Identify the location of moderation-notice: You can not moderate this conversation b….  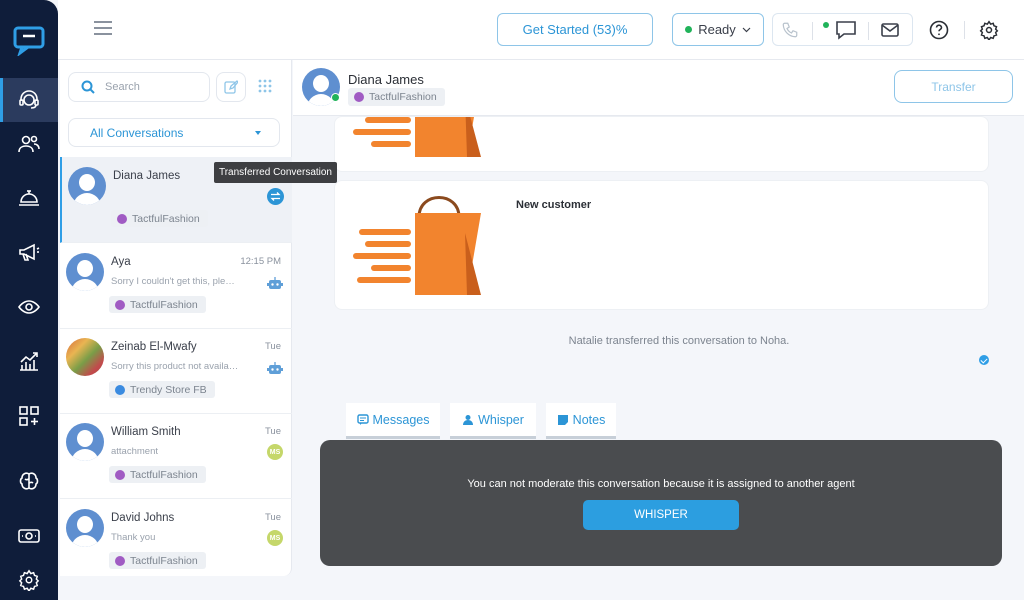
(661, 503).